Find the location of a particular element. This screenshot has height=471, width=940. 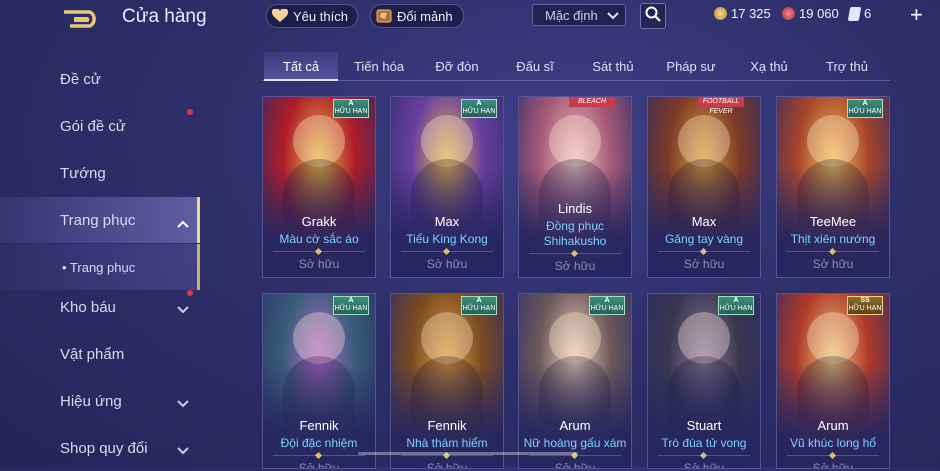

add-currency-button: + is located at coordinates (916, 15).